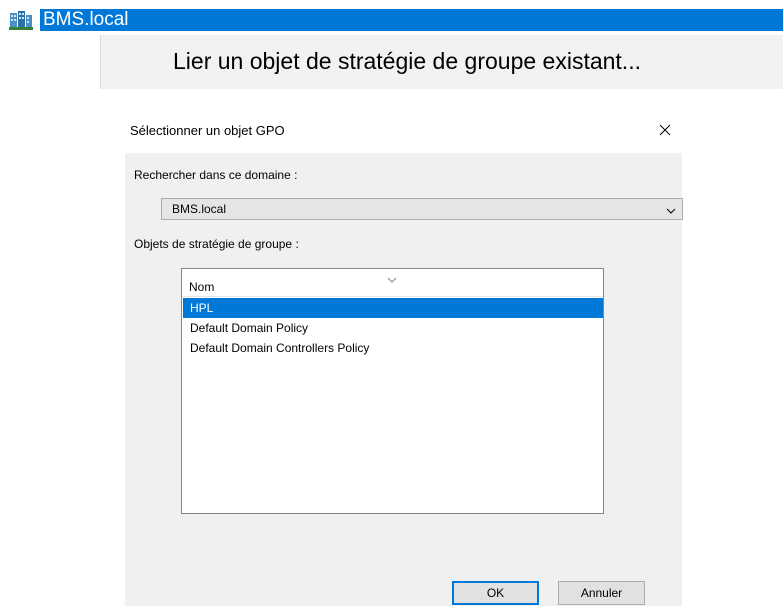 The width and height of the screenshot is (783, 606). What do you see at coordinates (422, 209) in the screenshot?
I see `domain-select: BMS.local` at bounding box center [422, 209].